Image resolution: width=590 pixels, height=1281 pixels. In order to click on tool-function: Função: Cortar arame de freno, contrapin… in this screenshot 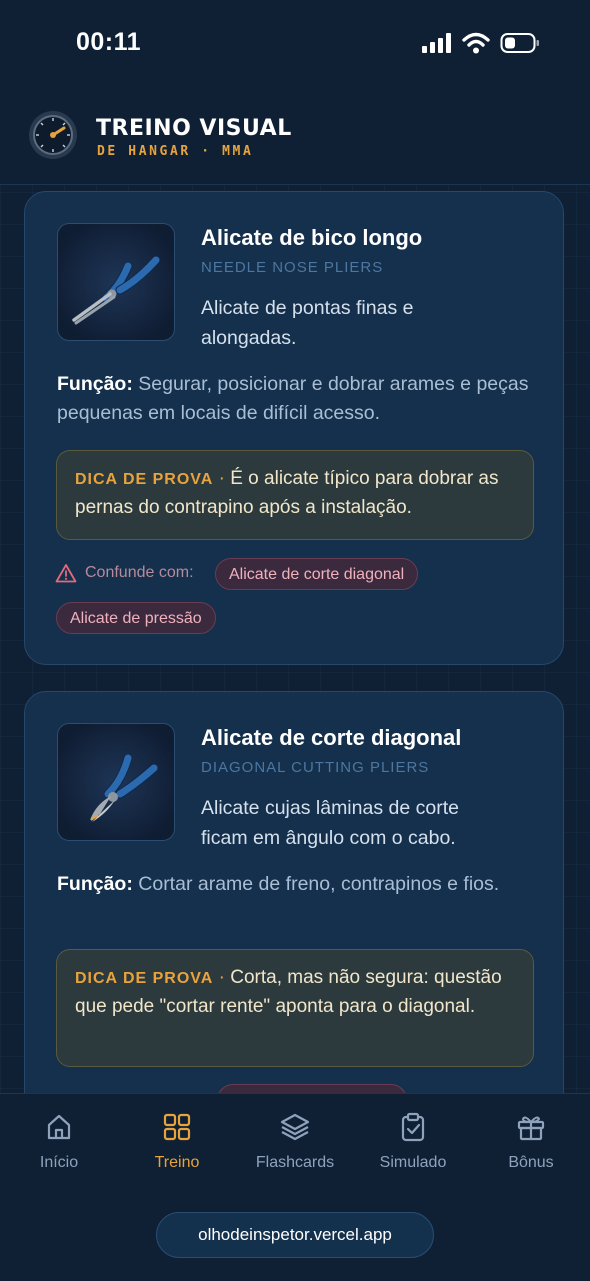, I will do `click(297, 884)`.